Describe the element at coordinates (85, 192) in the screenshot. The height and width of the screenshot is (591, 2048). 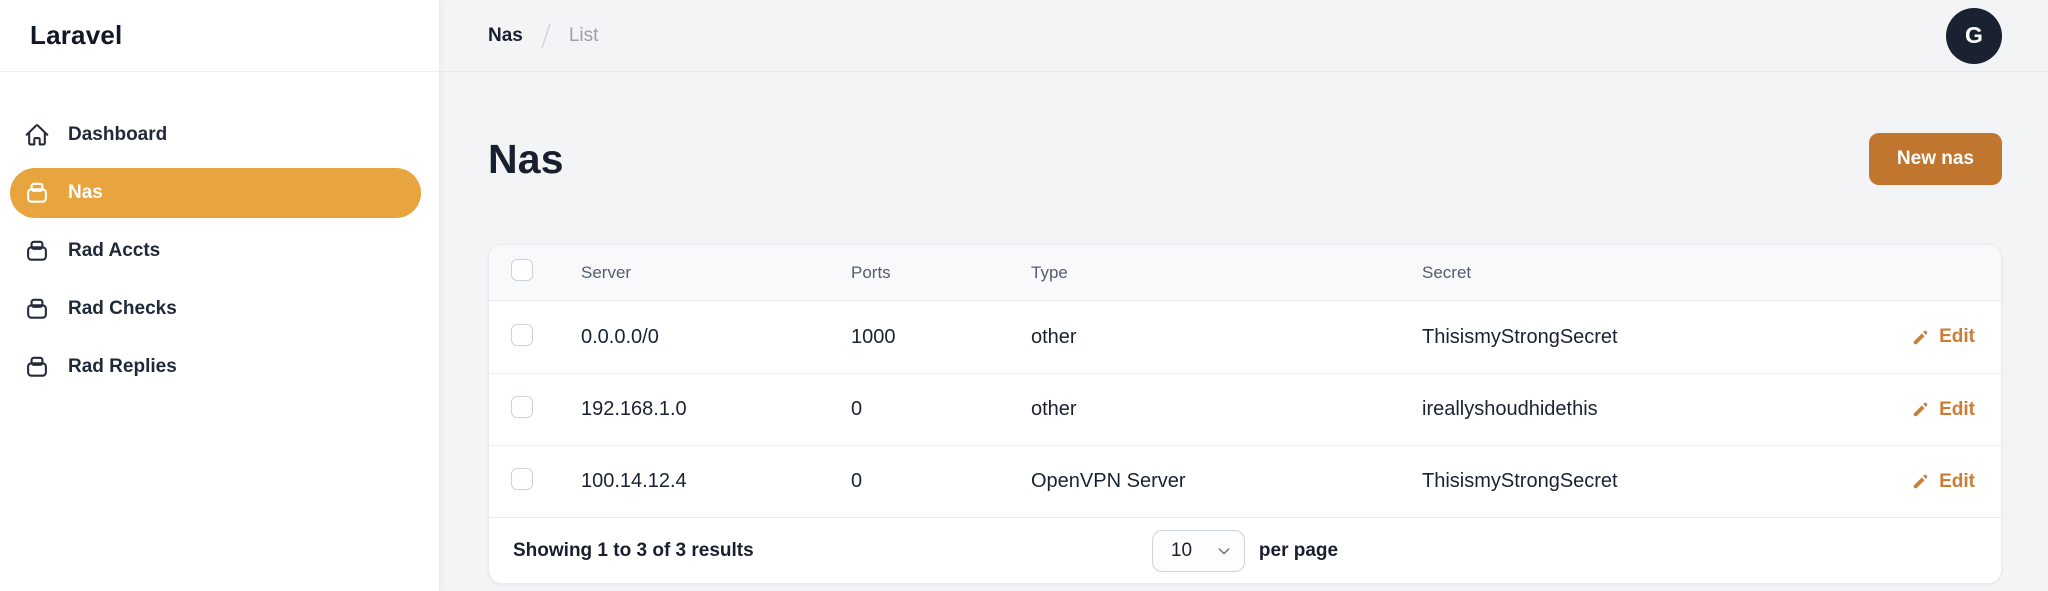
I see `sidebar-item-label: Nas` at that location.